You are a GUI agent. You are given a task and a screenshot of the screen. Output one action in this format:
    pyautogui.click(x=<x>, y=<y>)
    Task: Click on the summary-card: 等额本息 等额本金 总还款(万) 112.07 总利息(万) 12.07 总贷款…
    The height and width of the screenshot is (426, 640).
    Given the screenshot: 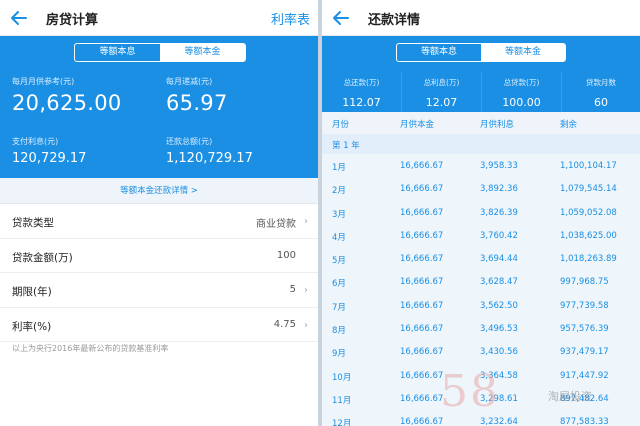 What is the action you would take?
    pyautogui.click(x=481, y=74)
    